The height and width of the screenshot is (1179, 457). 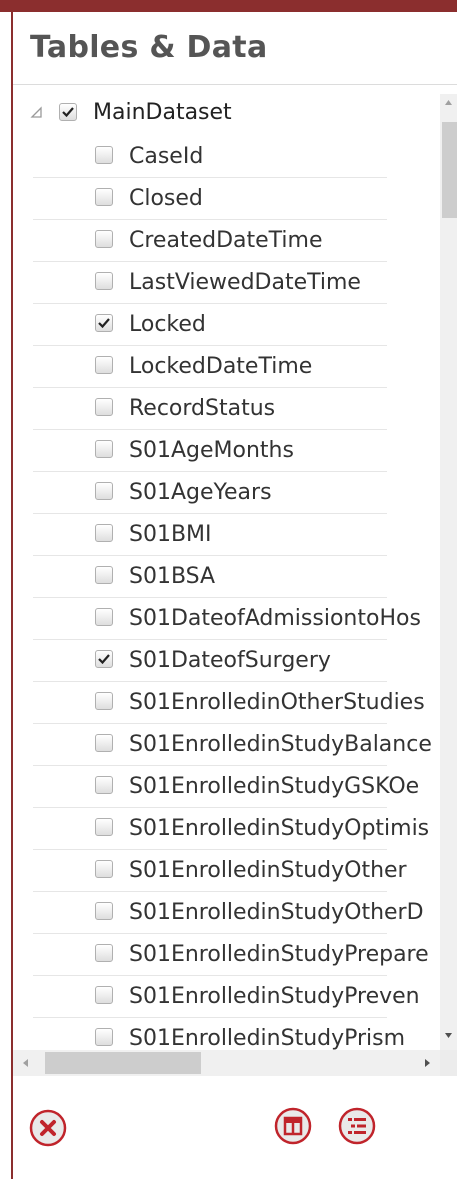 What do you see at coordinates (427, 1063) in the screenshot?
I see `scroll-right-arrow-icon` at bounding box center [427, 1063].